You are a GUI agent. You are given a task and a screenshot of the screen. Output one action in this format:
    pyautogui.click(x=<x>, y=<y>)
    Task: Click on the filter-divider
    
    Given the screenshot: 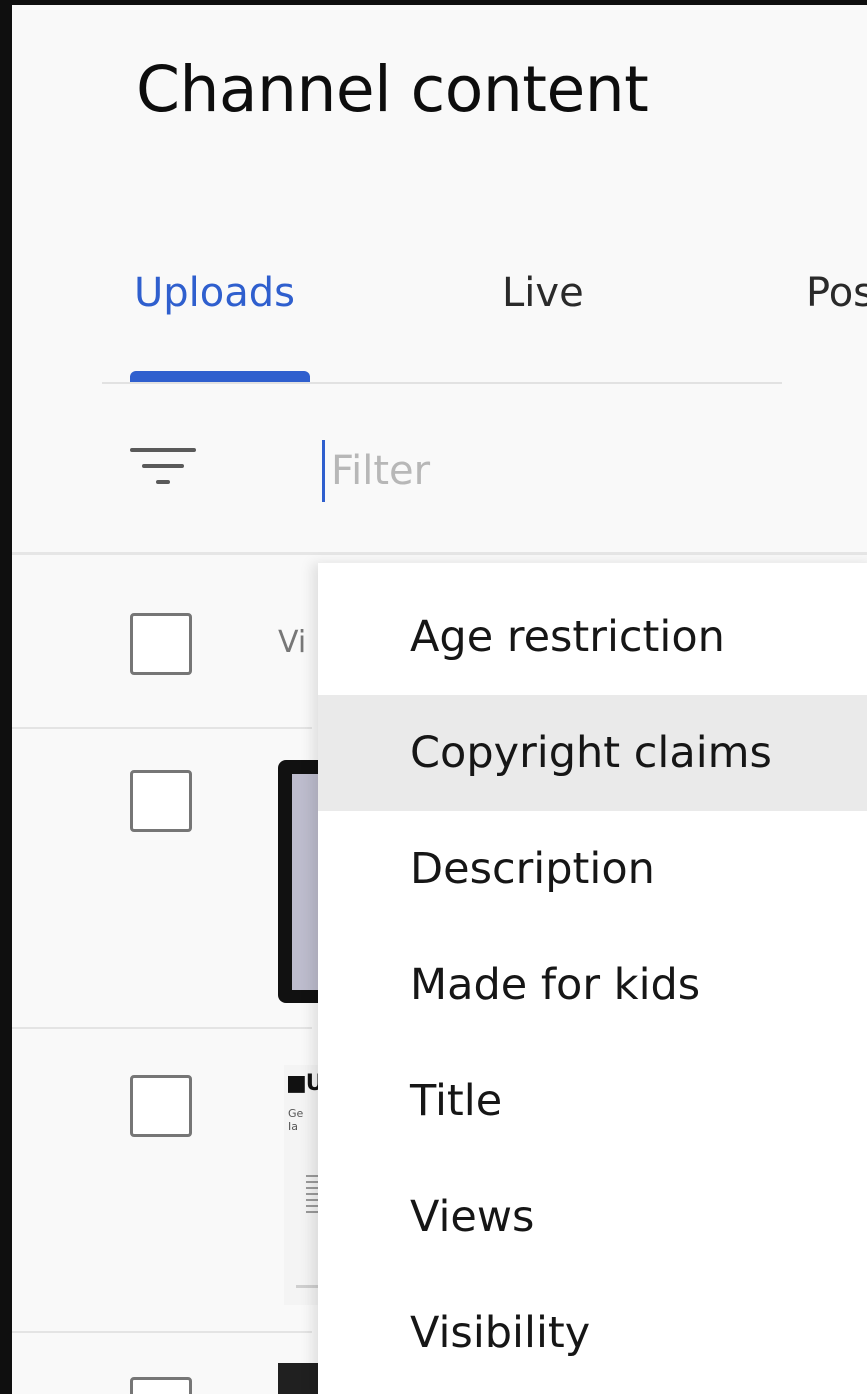 What is the action you would take?
    pyautogui.click(x=439, y=553)
    